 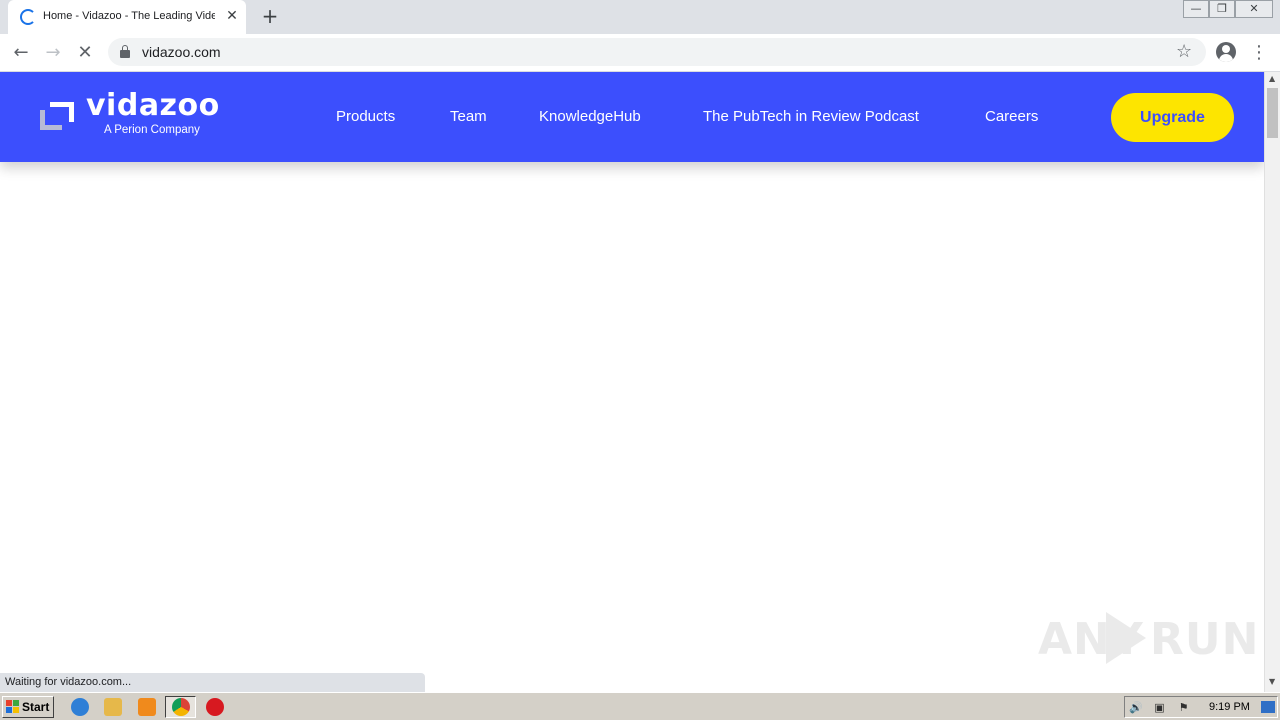 I want to click on forward-icon: →, so click(x=53, y=53).